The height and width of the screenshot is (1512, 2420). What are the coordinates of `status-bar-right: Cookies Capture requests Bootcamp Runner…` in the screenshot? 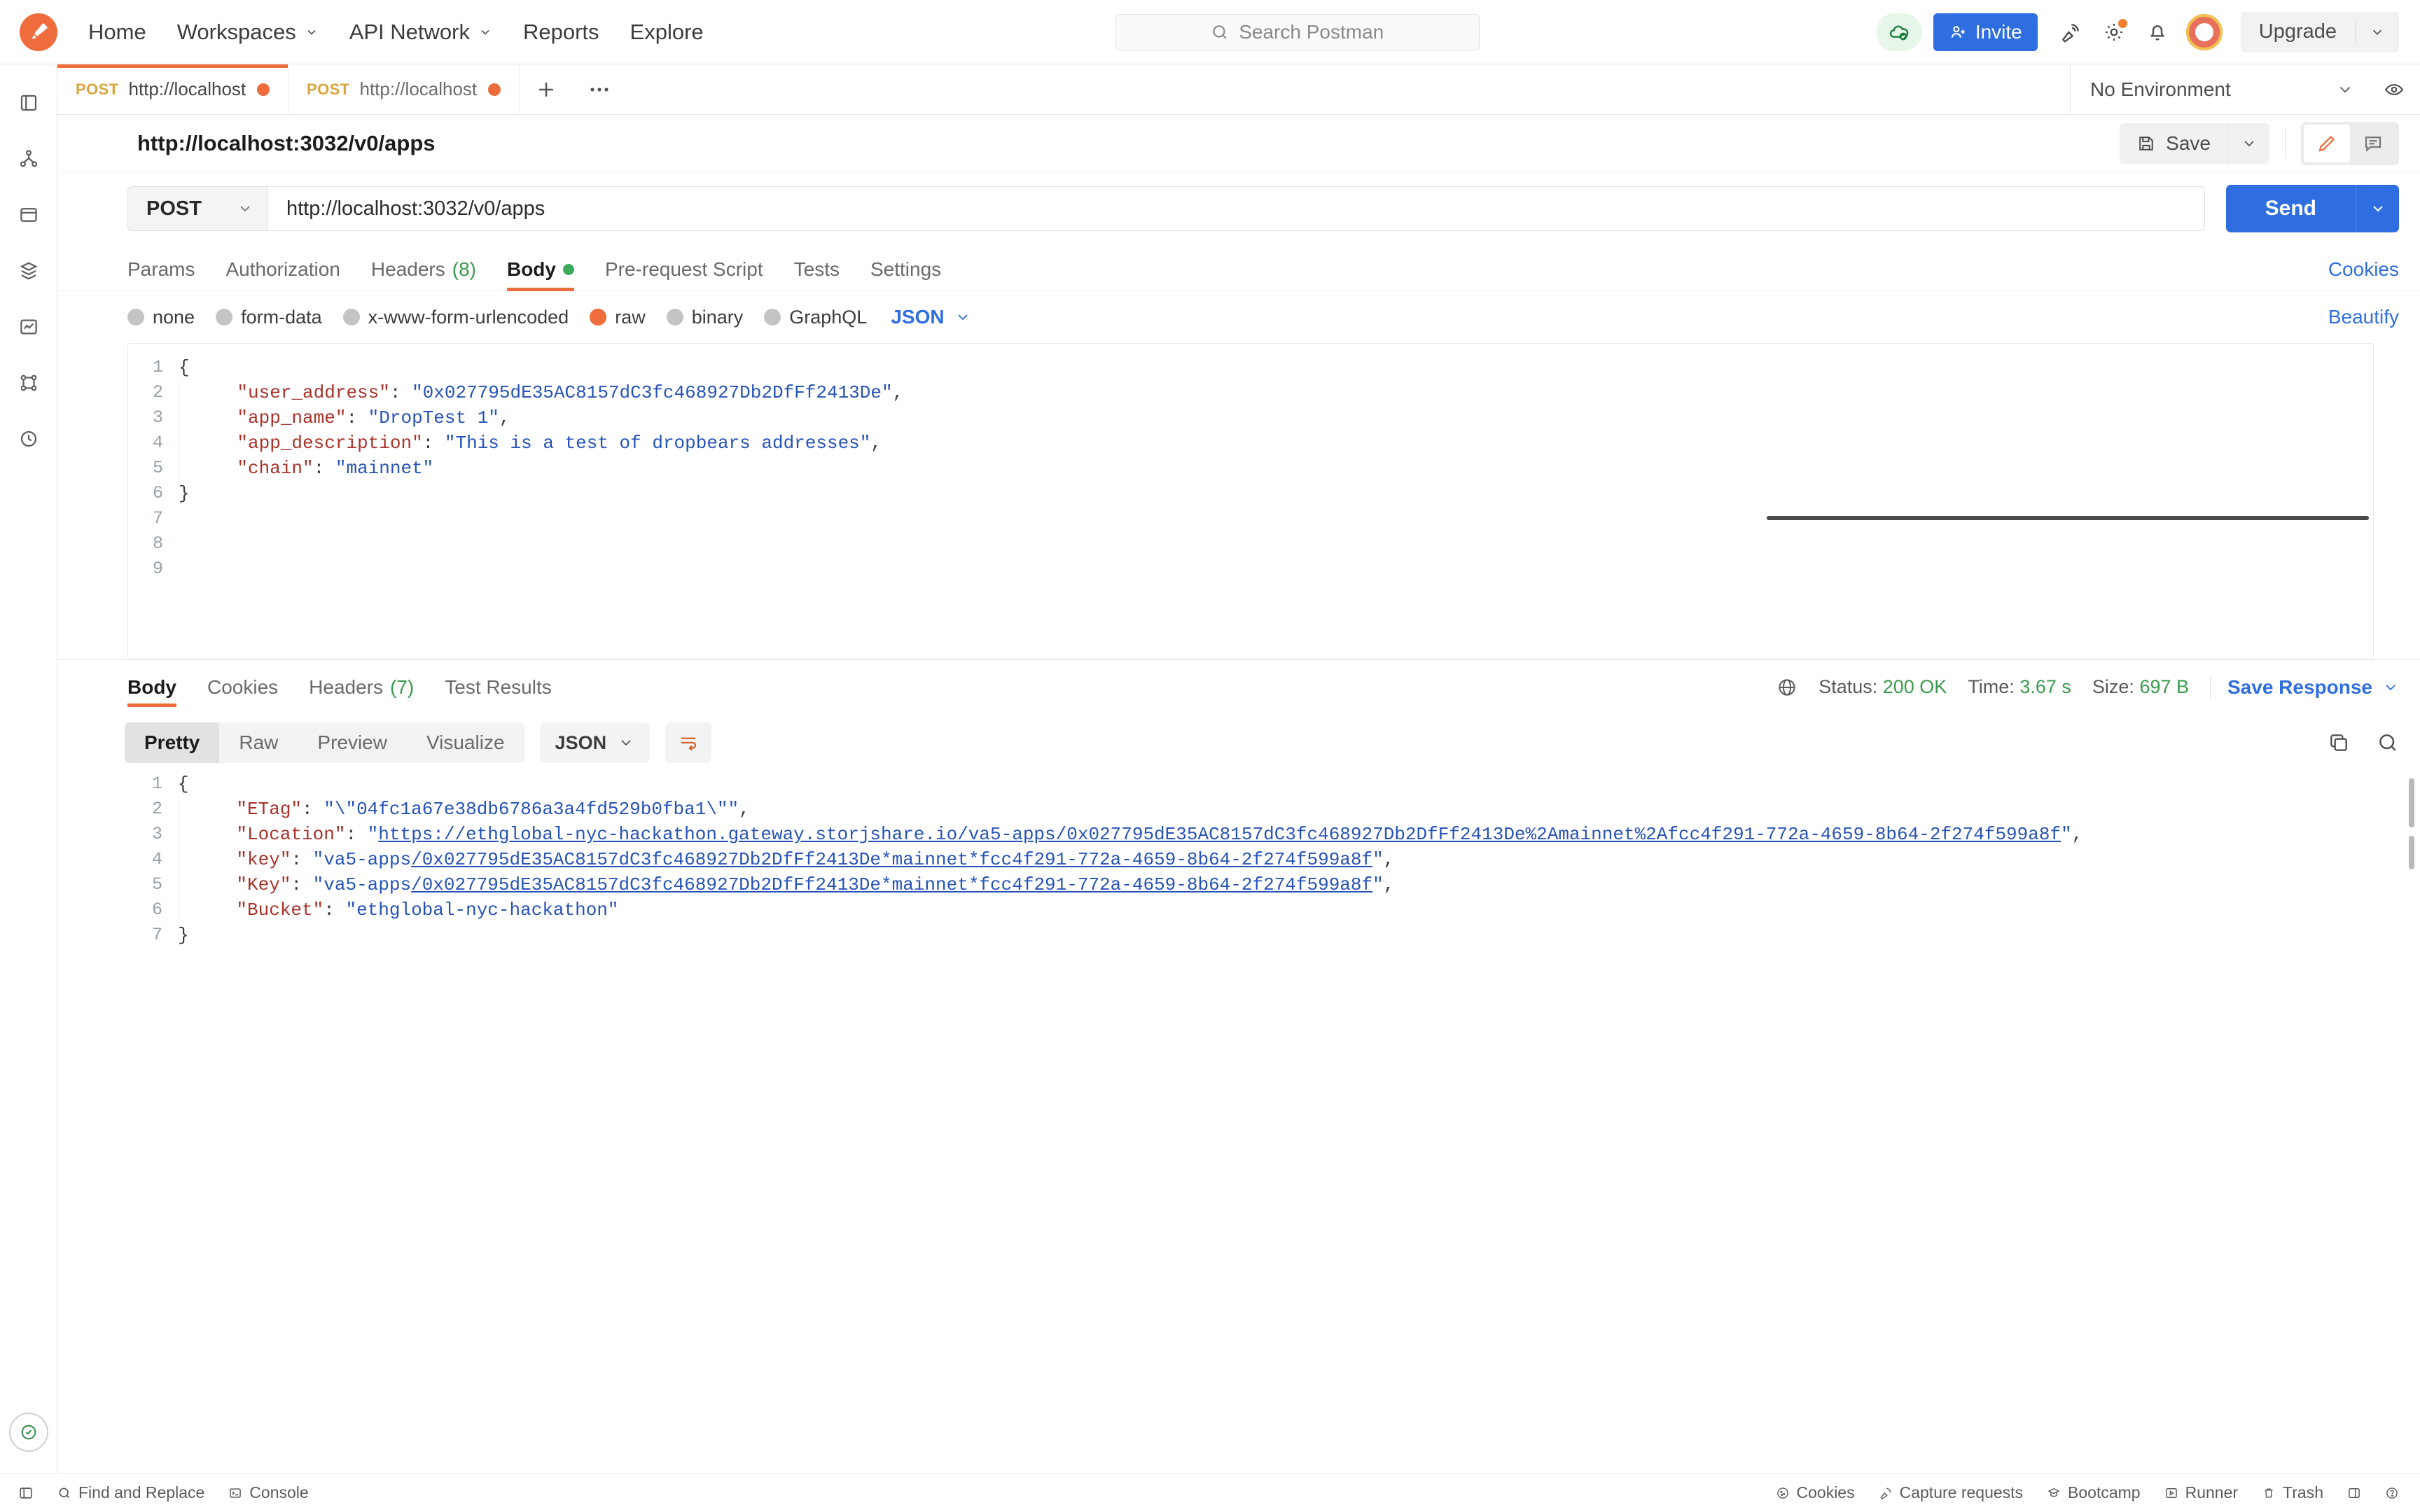 It's located at (2076, 1492).